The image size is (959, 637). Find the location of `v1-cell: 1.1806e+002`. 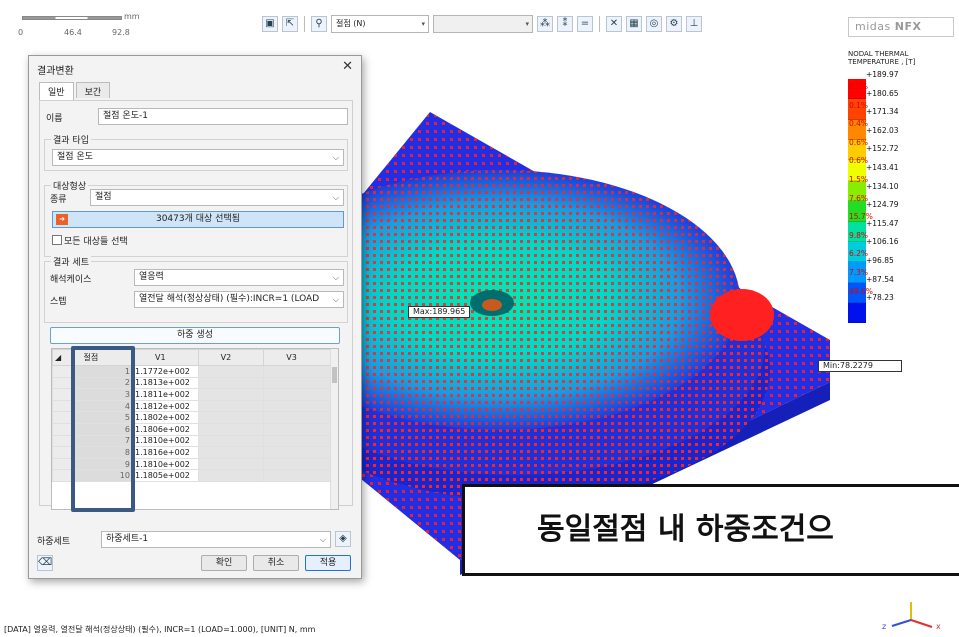

v1-cell: 1.1806e+002 is located at coordinates (165, 429).